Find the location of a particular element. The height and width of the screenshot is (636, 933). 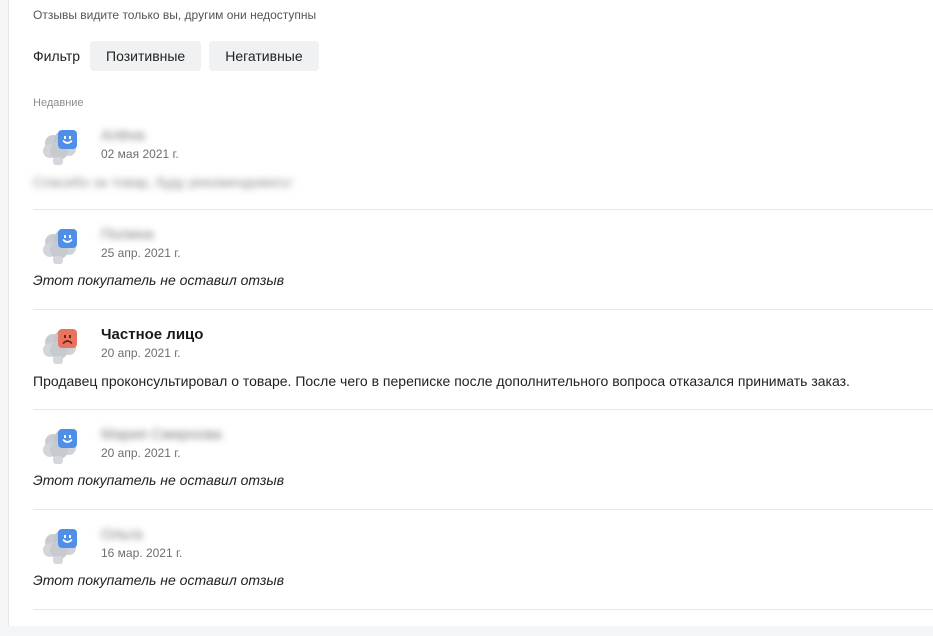

filter-label: Фильтр is located at coordinates (57, 56).